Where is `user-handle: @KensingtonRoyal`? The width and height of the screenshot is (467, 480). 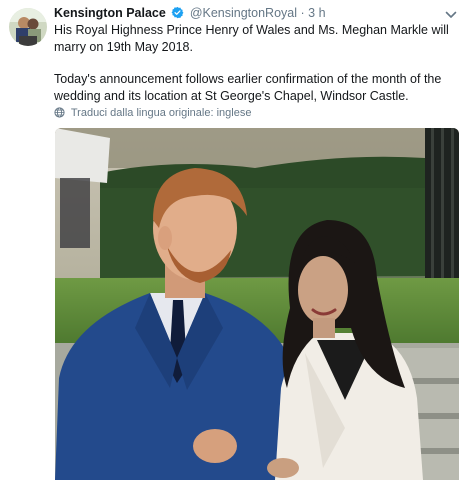 user-handle: @KensingtonRoyal is located at coordinates (243, 13).